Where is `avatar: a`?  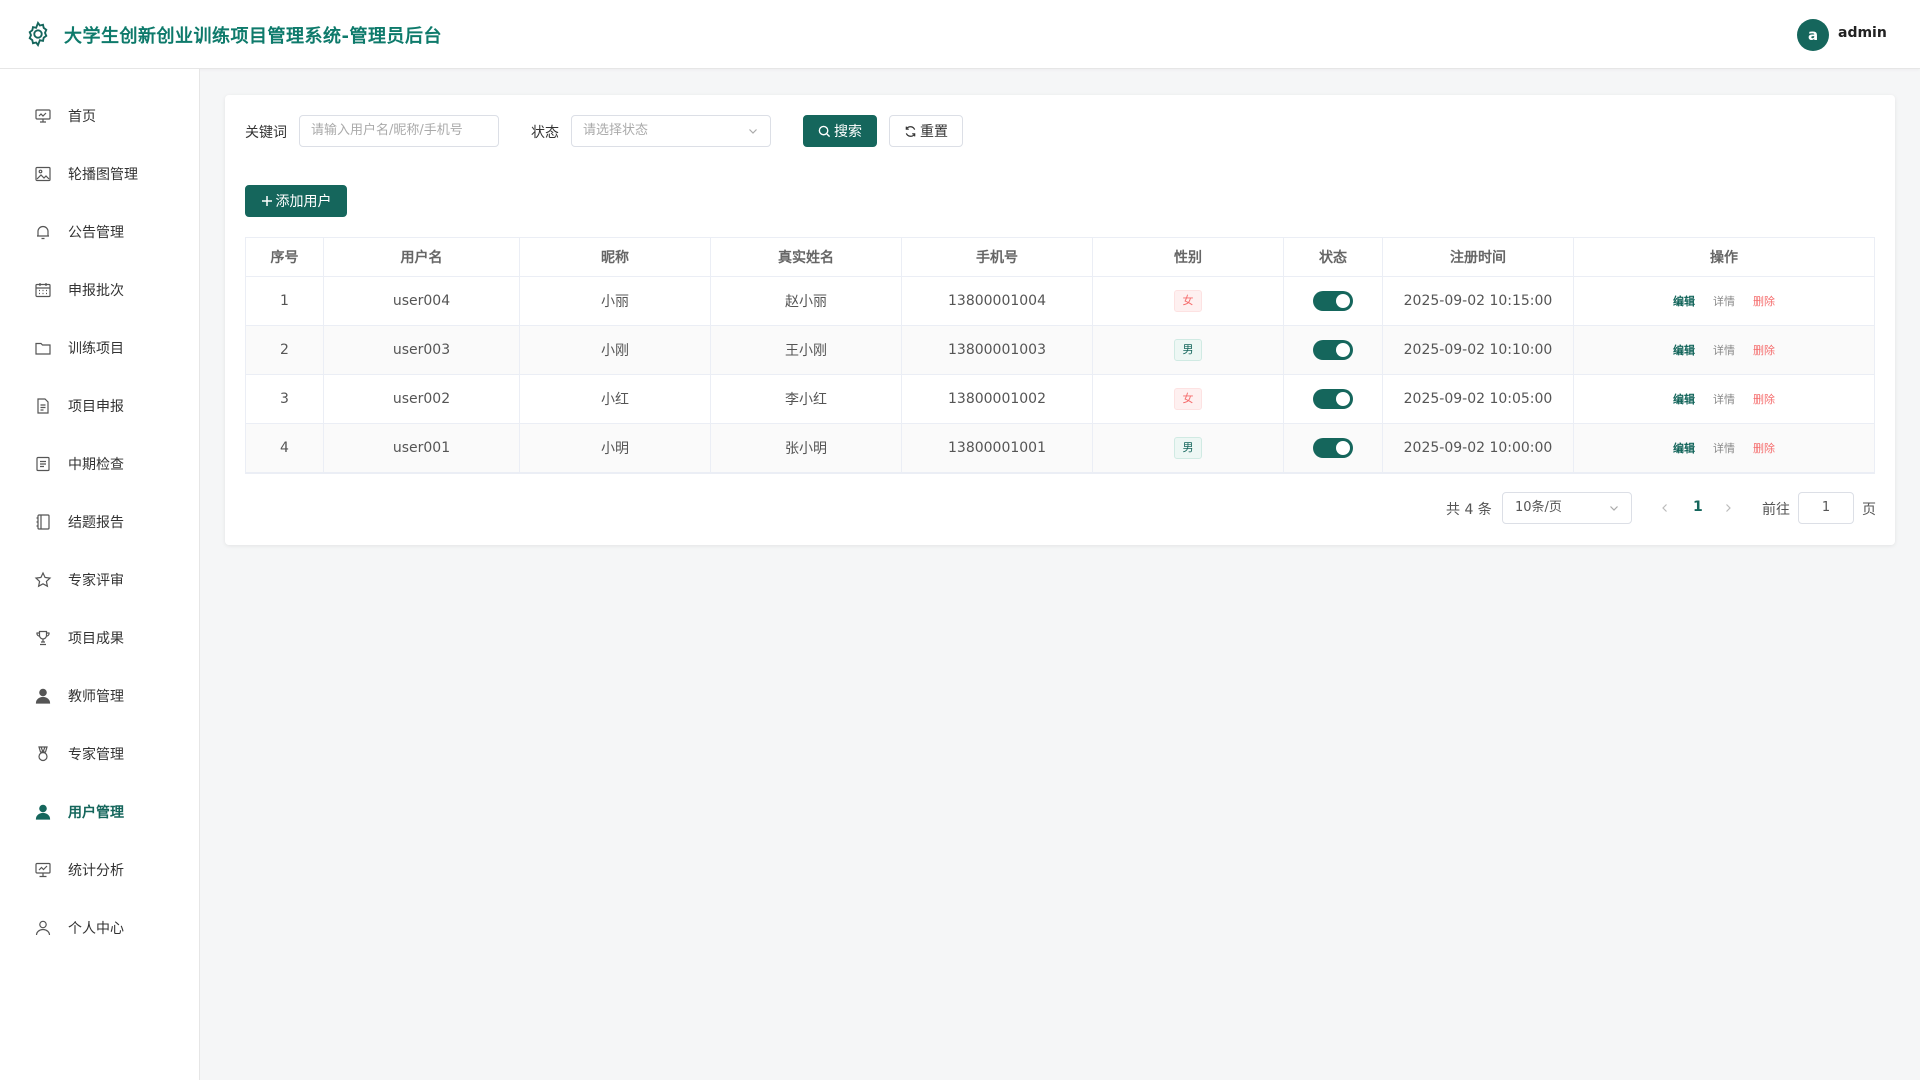 avatar: a is located at coordinates (1813, 35).